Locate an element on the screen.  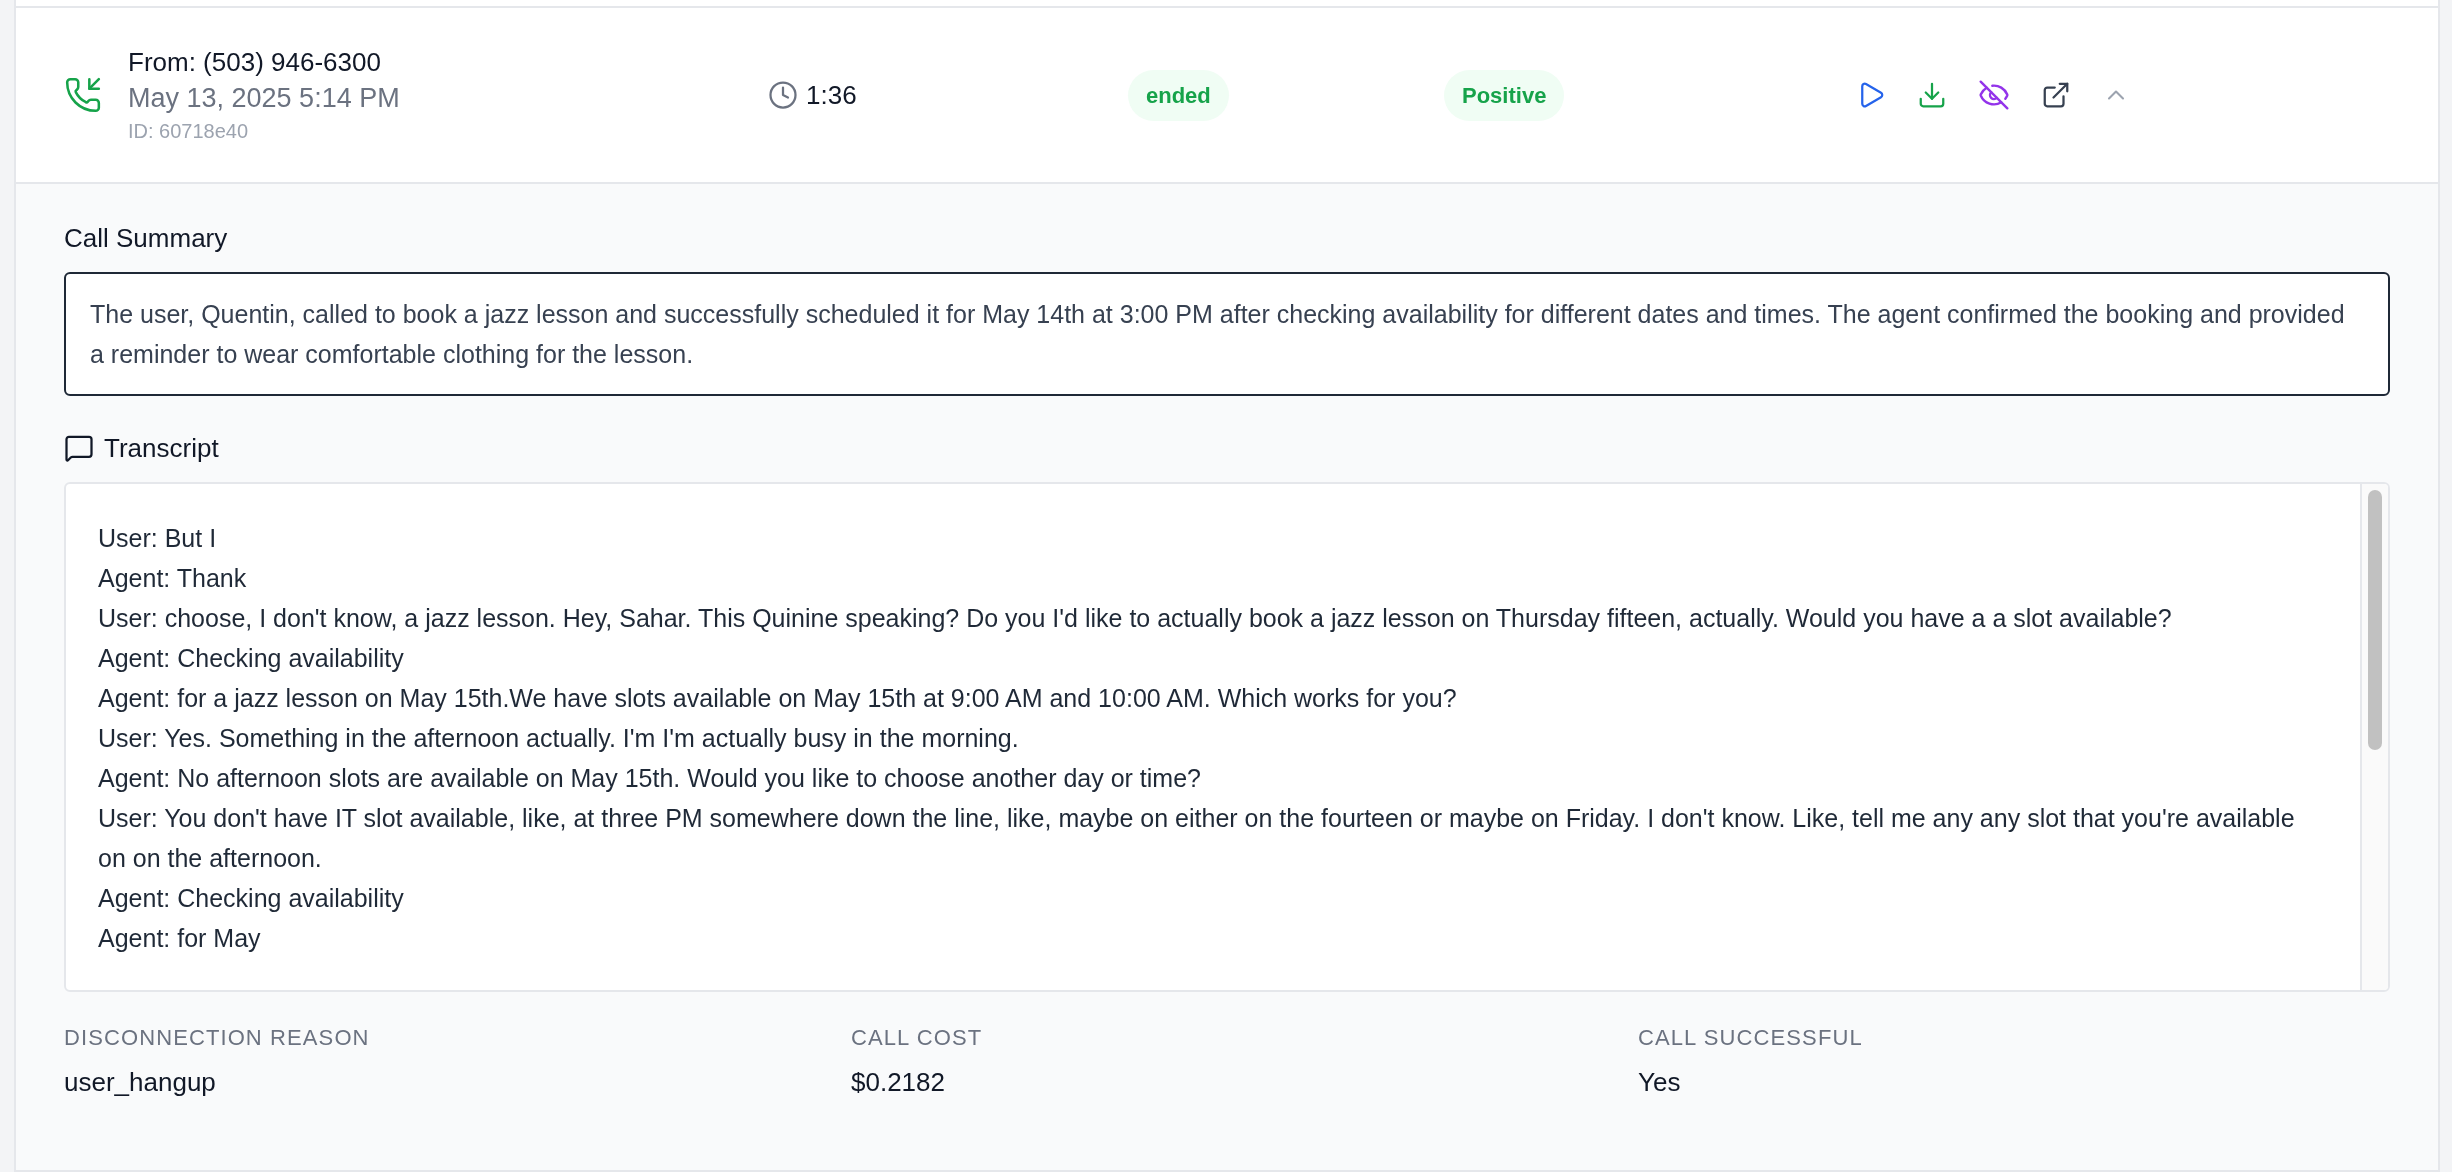
sentiment-badge: Positive is located at coordinates (1504, 95).